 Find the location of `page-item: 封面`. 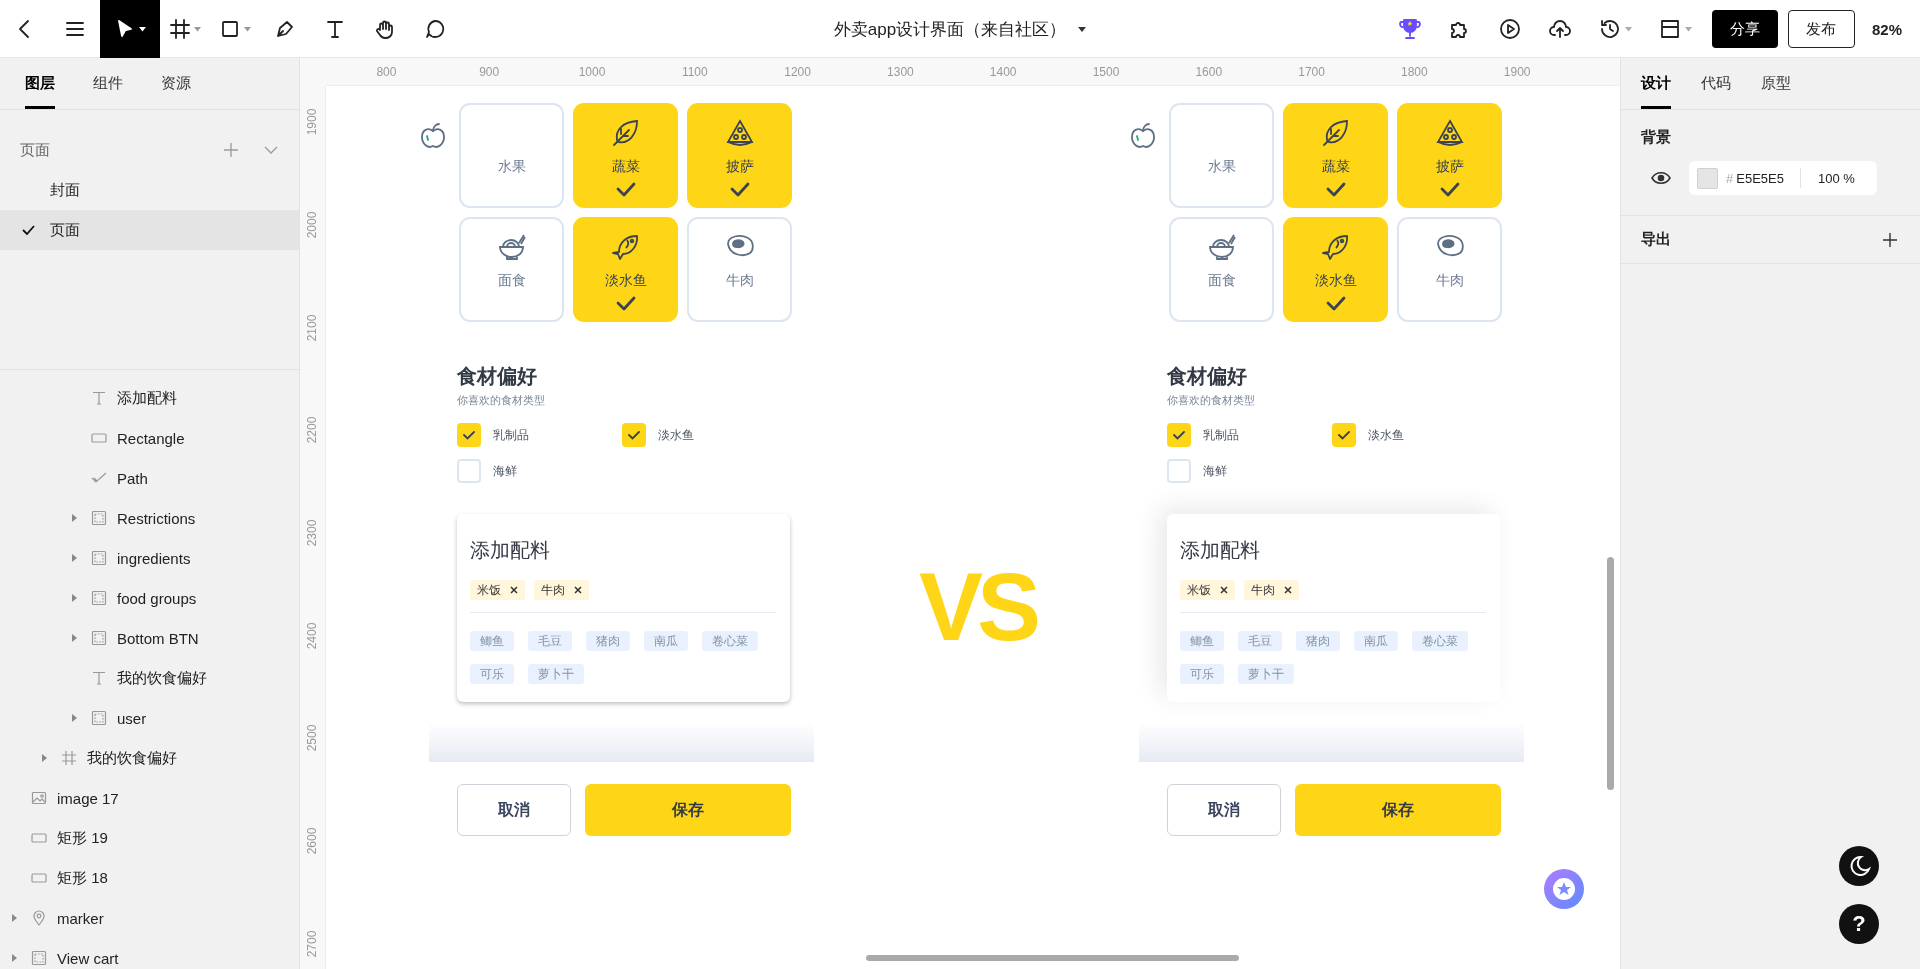

page-item: 封面 is located at coordinates (149, 190).